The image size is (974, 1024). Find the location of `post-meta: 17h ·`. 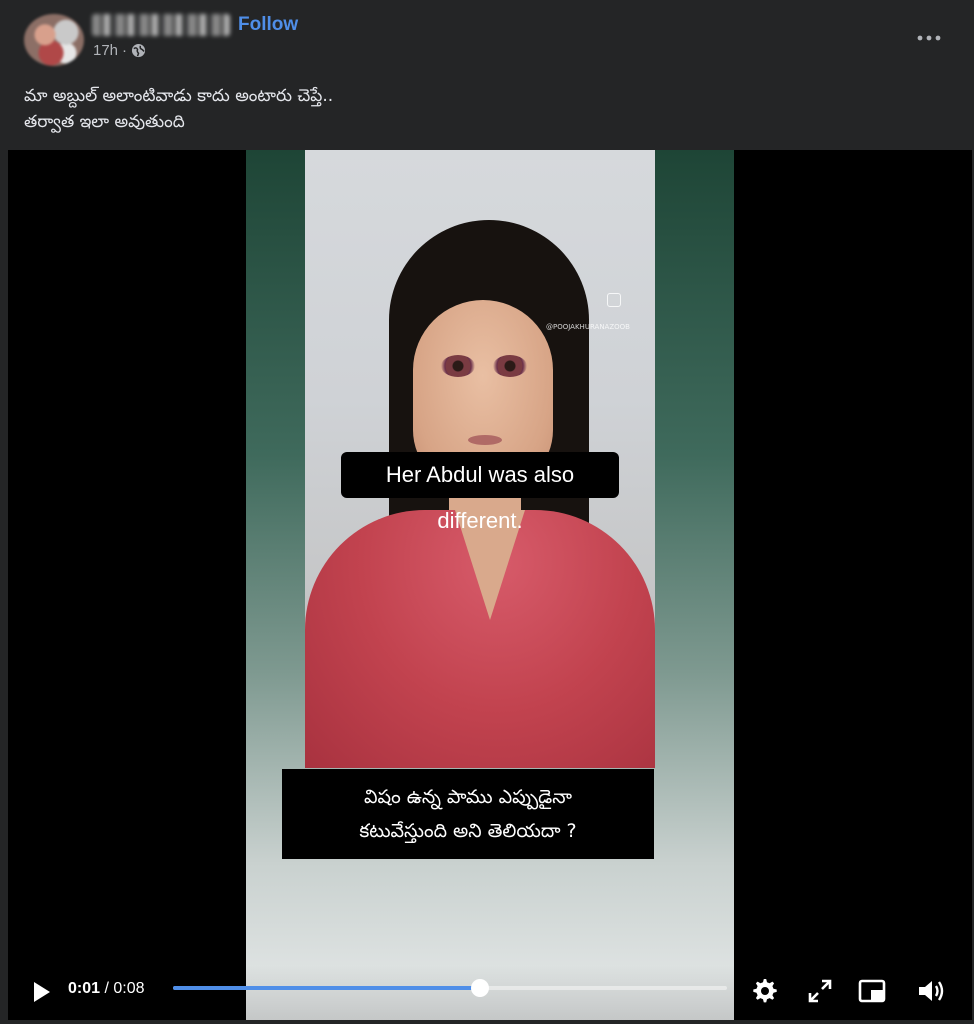

post-meta: 17h · is located at coordinates (119, 50).